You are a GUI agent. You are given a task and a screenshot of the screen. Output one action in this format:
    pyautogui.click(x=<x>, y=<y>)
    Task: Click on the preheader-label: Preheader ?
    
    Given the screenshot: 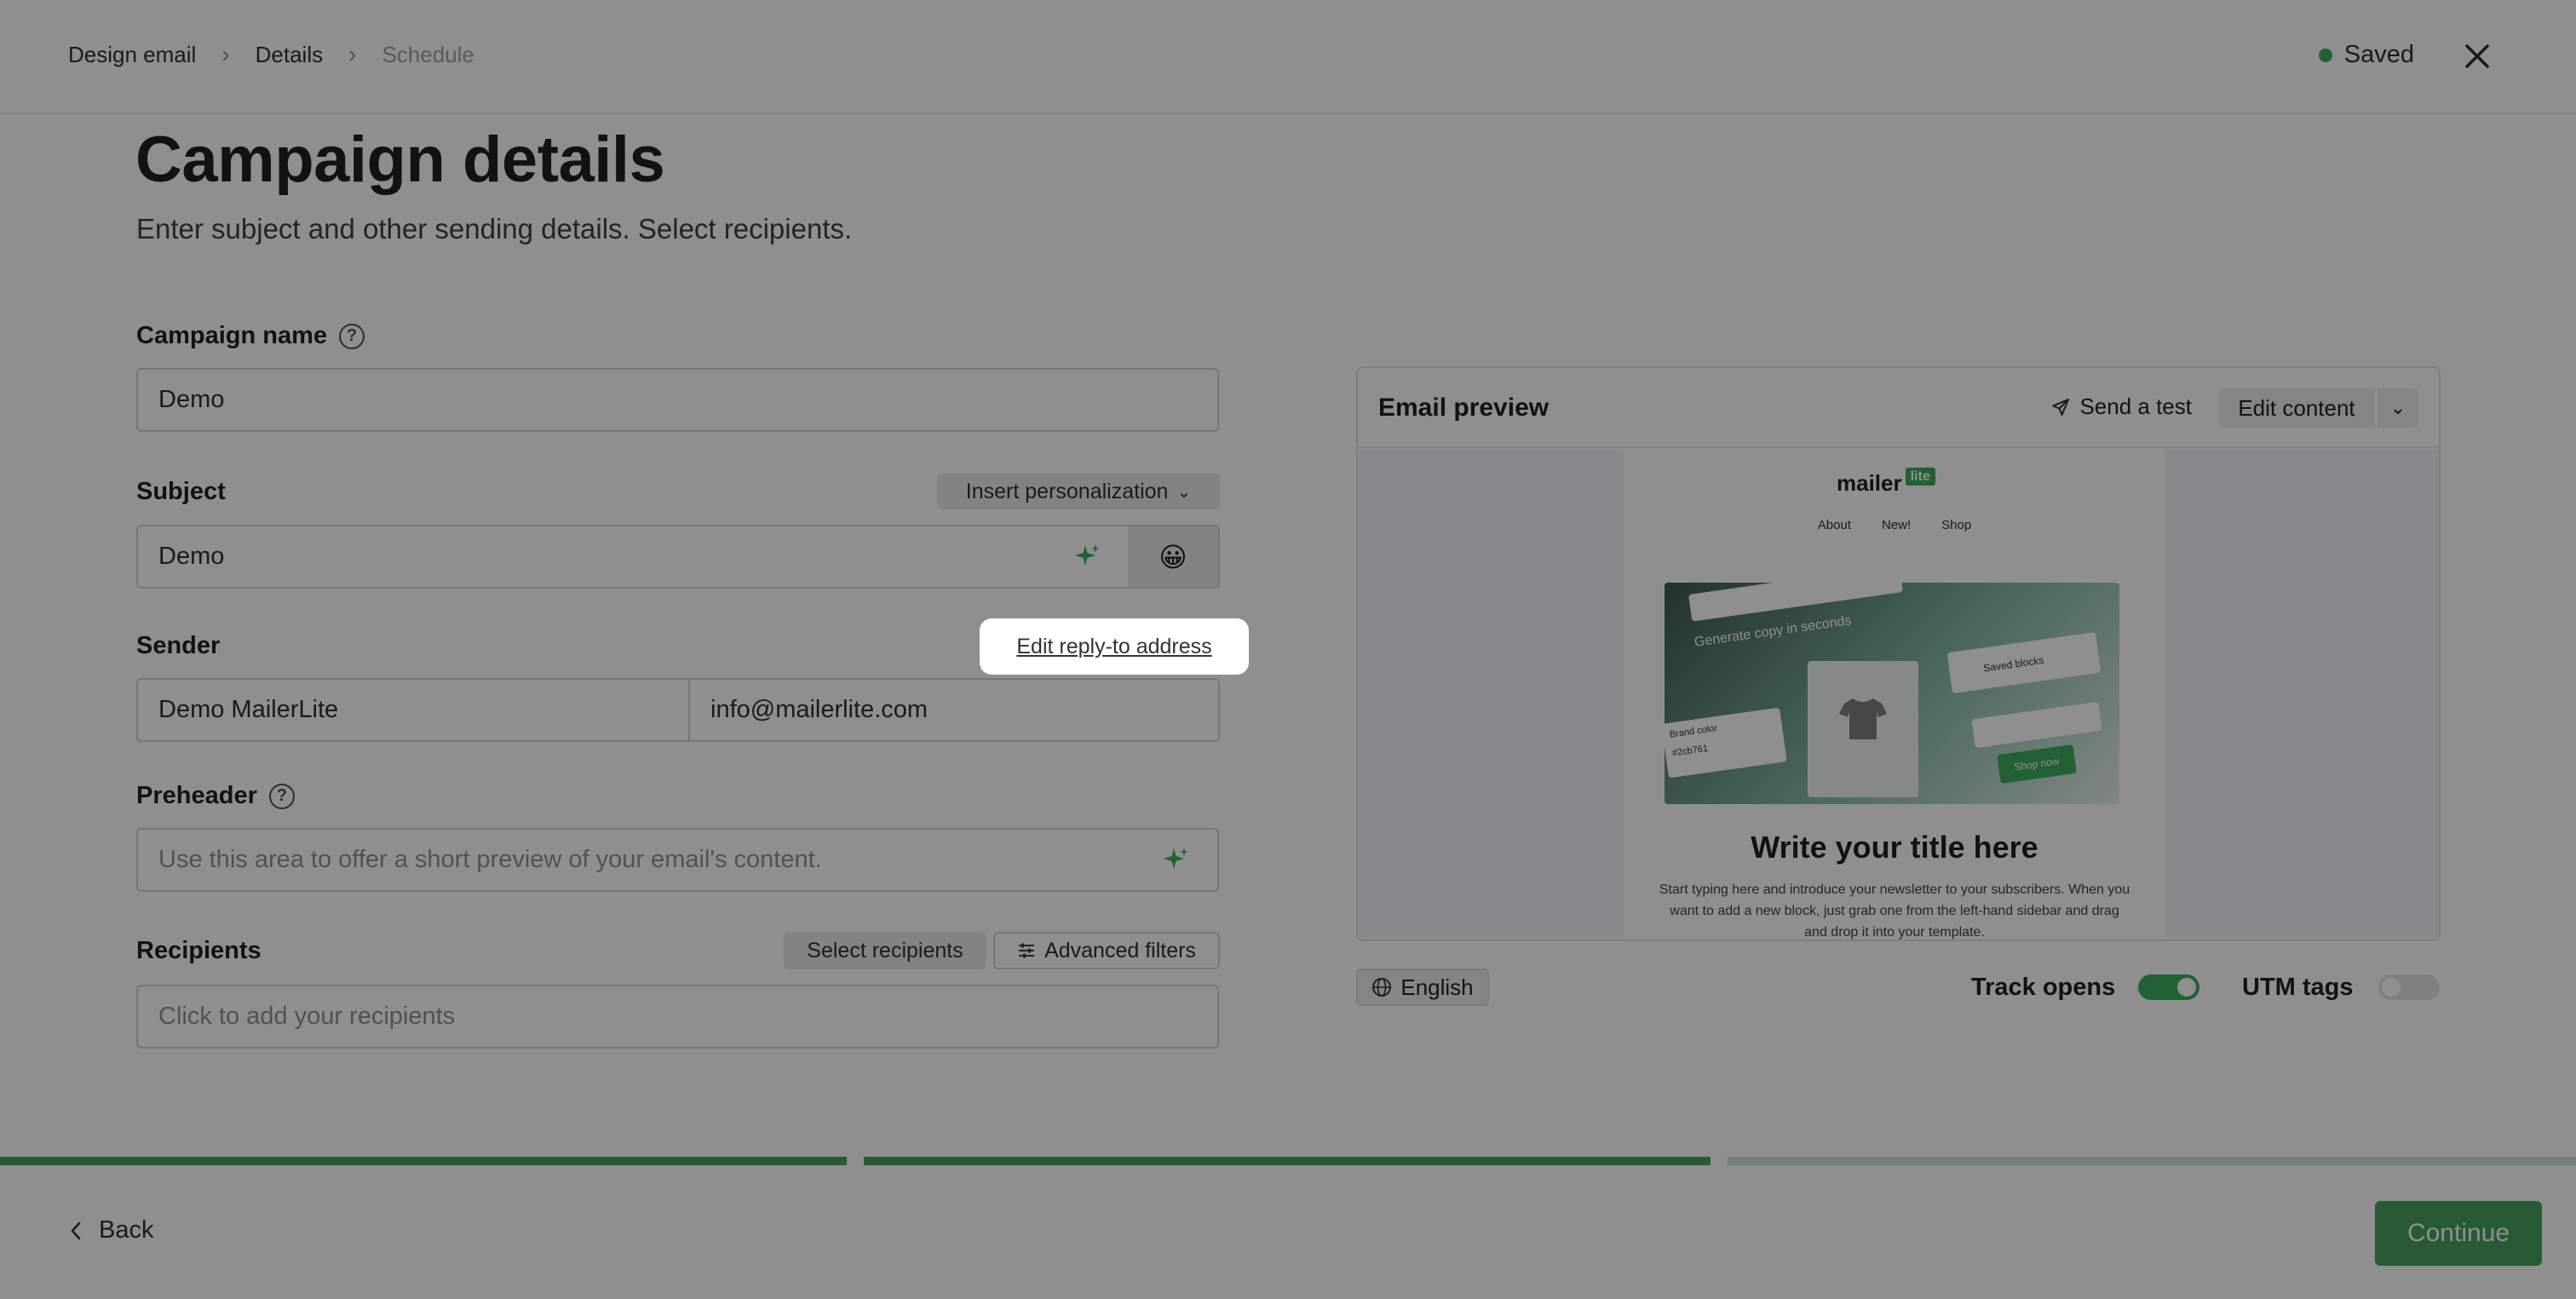 What is the action you would take?
    pyautogui.click(x=216, y=796)
    